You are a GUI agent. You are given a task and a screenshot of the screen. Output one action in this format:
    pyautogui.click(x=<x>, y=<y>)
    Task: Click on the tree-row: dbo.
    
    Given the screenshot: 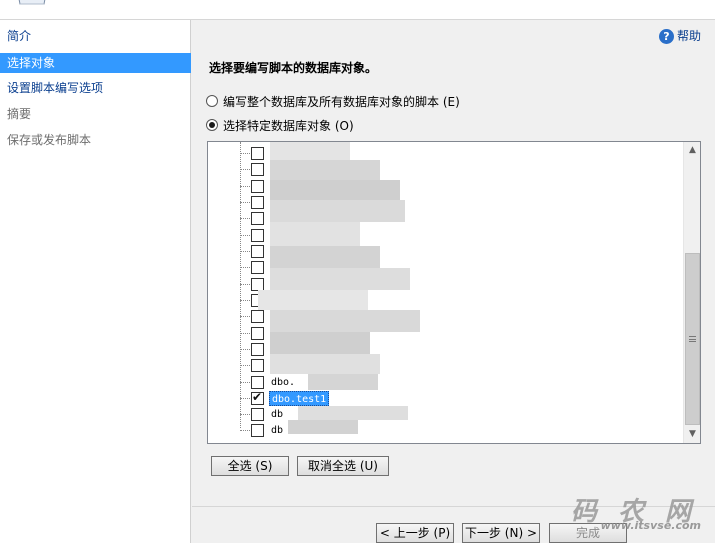 What is the action you would take?
    pyautogui.click(x=268, y=382)
    